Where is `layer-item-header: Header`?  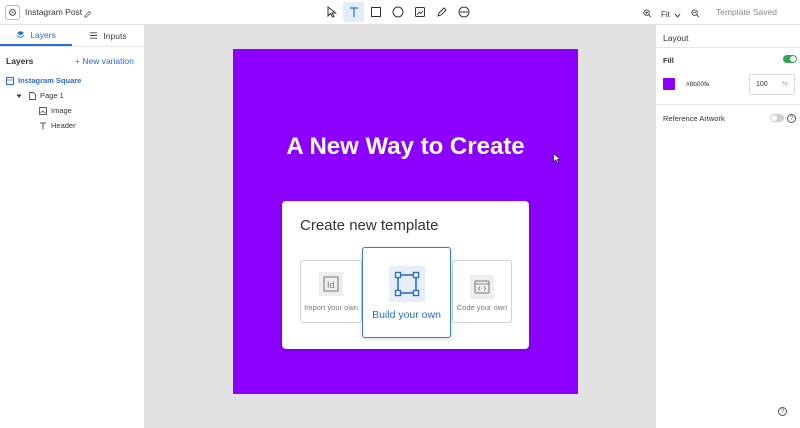
layer-item-header: Header is located at coordinates (72, 125).